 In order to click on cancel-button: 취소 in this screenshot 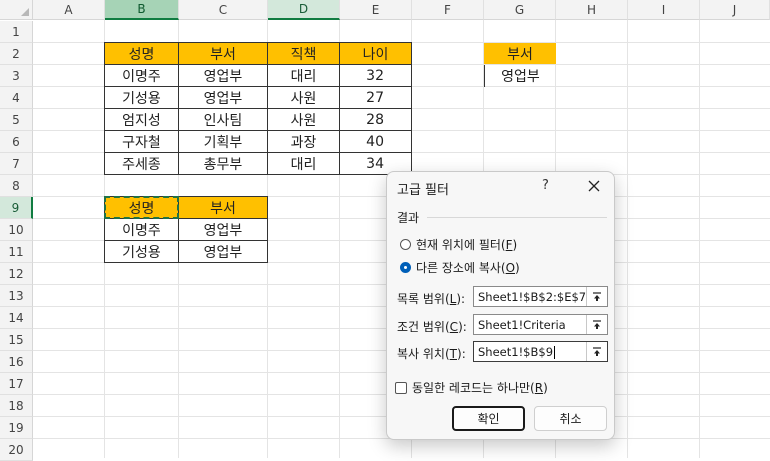, I will do `click(570, 418)`.